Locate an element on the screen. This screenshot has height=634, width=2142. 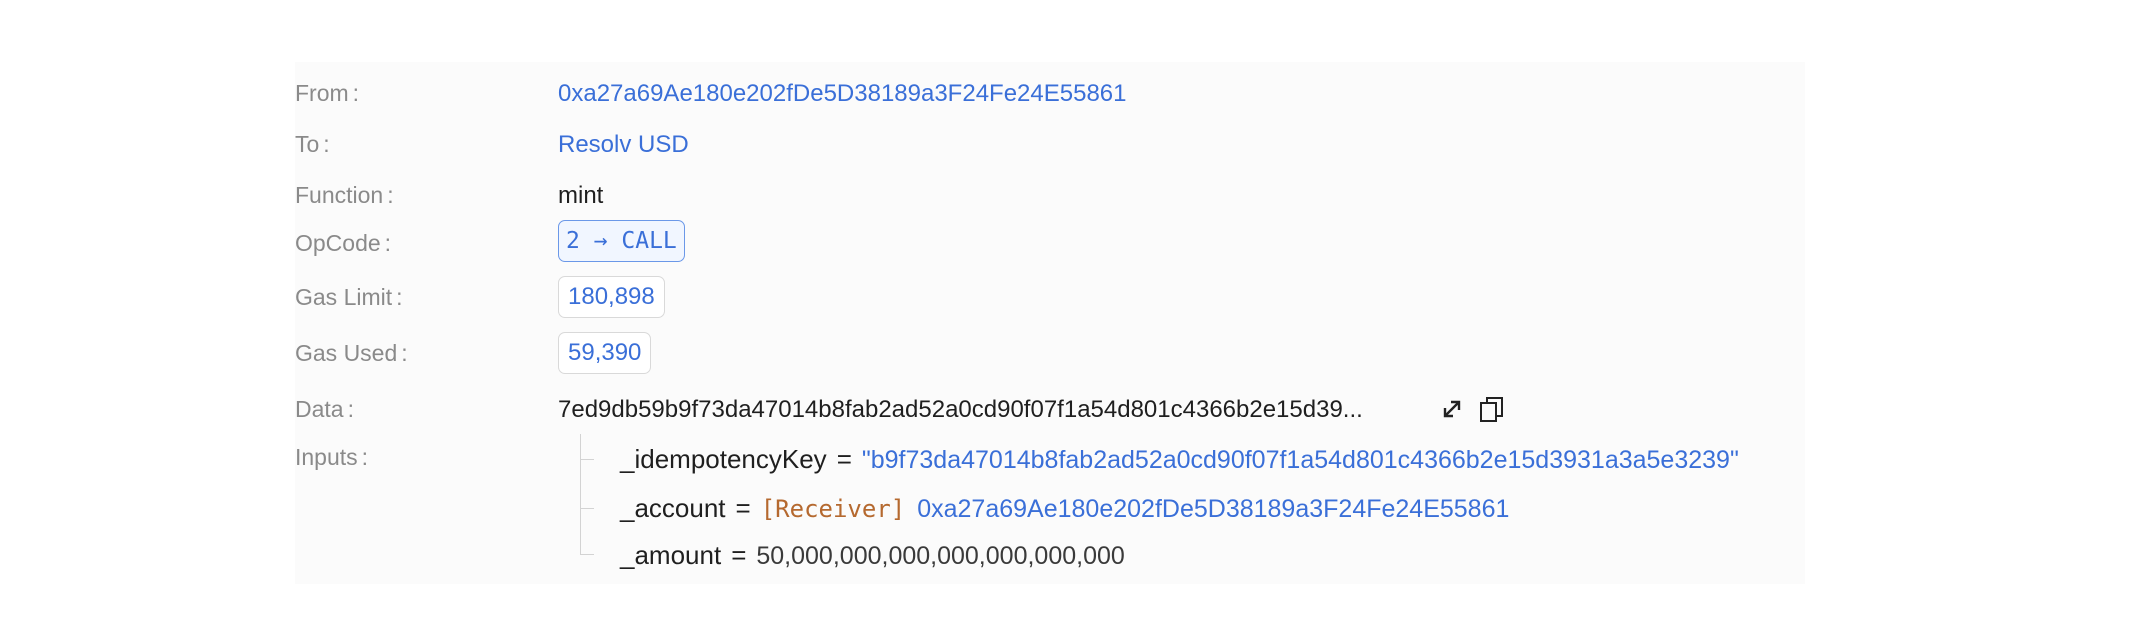
from-label: From: is located at coordinates (327, 93).